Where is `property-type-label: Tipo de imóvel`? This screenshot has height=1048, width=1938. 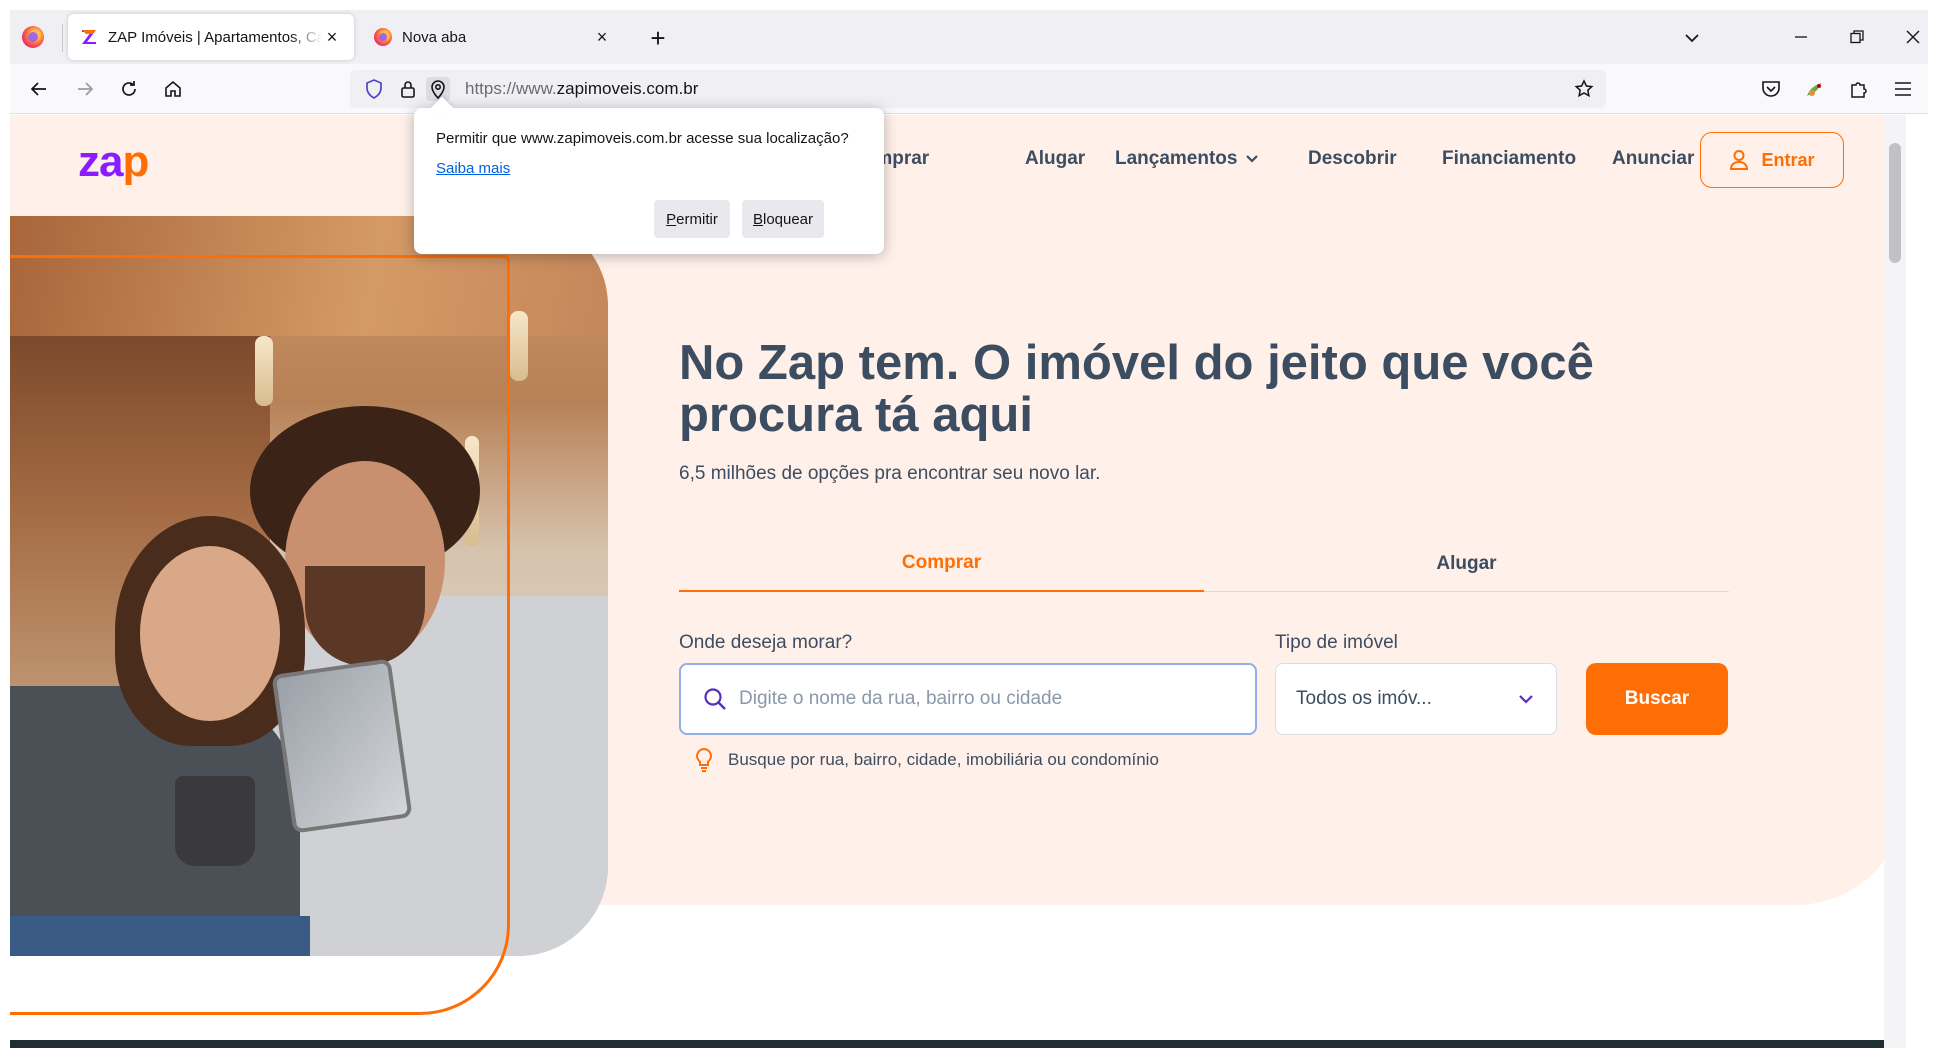 property-type-label: Tipo de imóvel is located at coordinates (1336, 642).